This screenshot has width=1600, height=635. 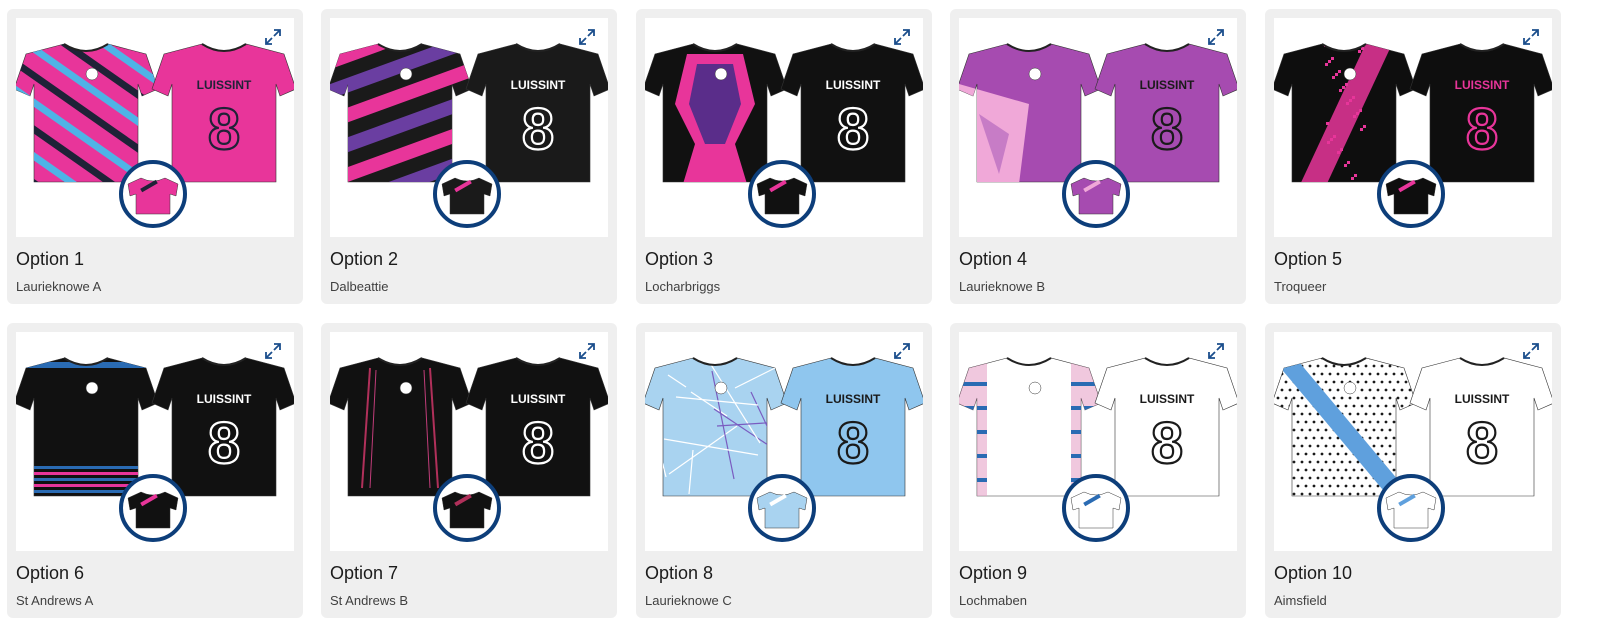 I want to click on option-title: Option 7, so click(x=364, y=573).